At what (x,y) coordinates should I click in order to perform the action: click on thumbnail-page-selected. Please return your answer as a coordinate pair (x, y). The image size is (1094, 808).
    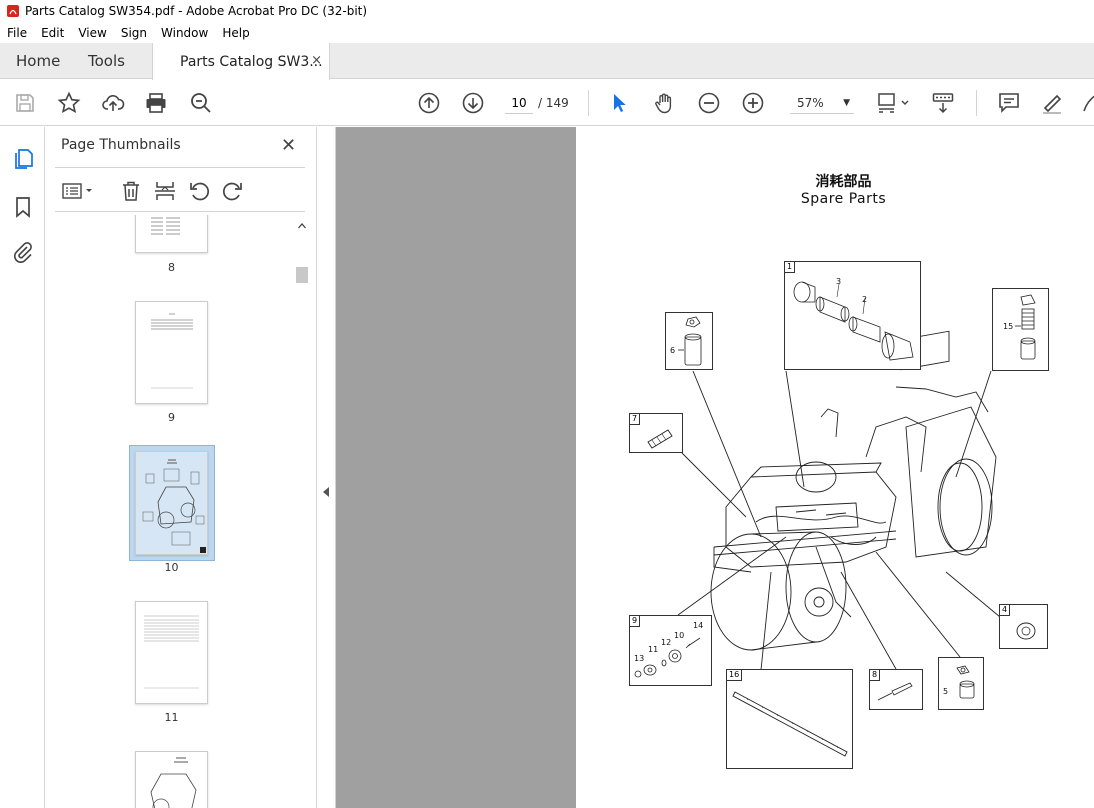
    Looking at the image, I should click on (171, 503).